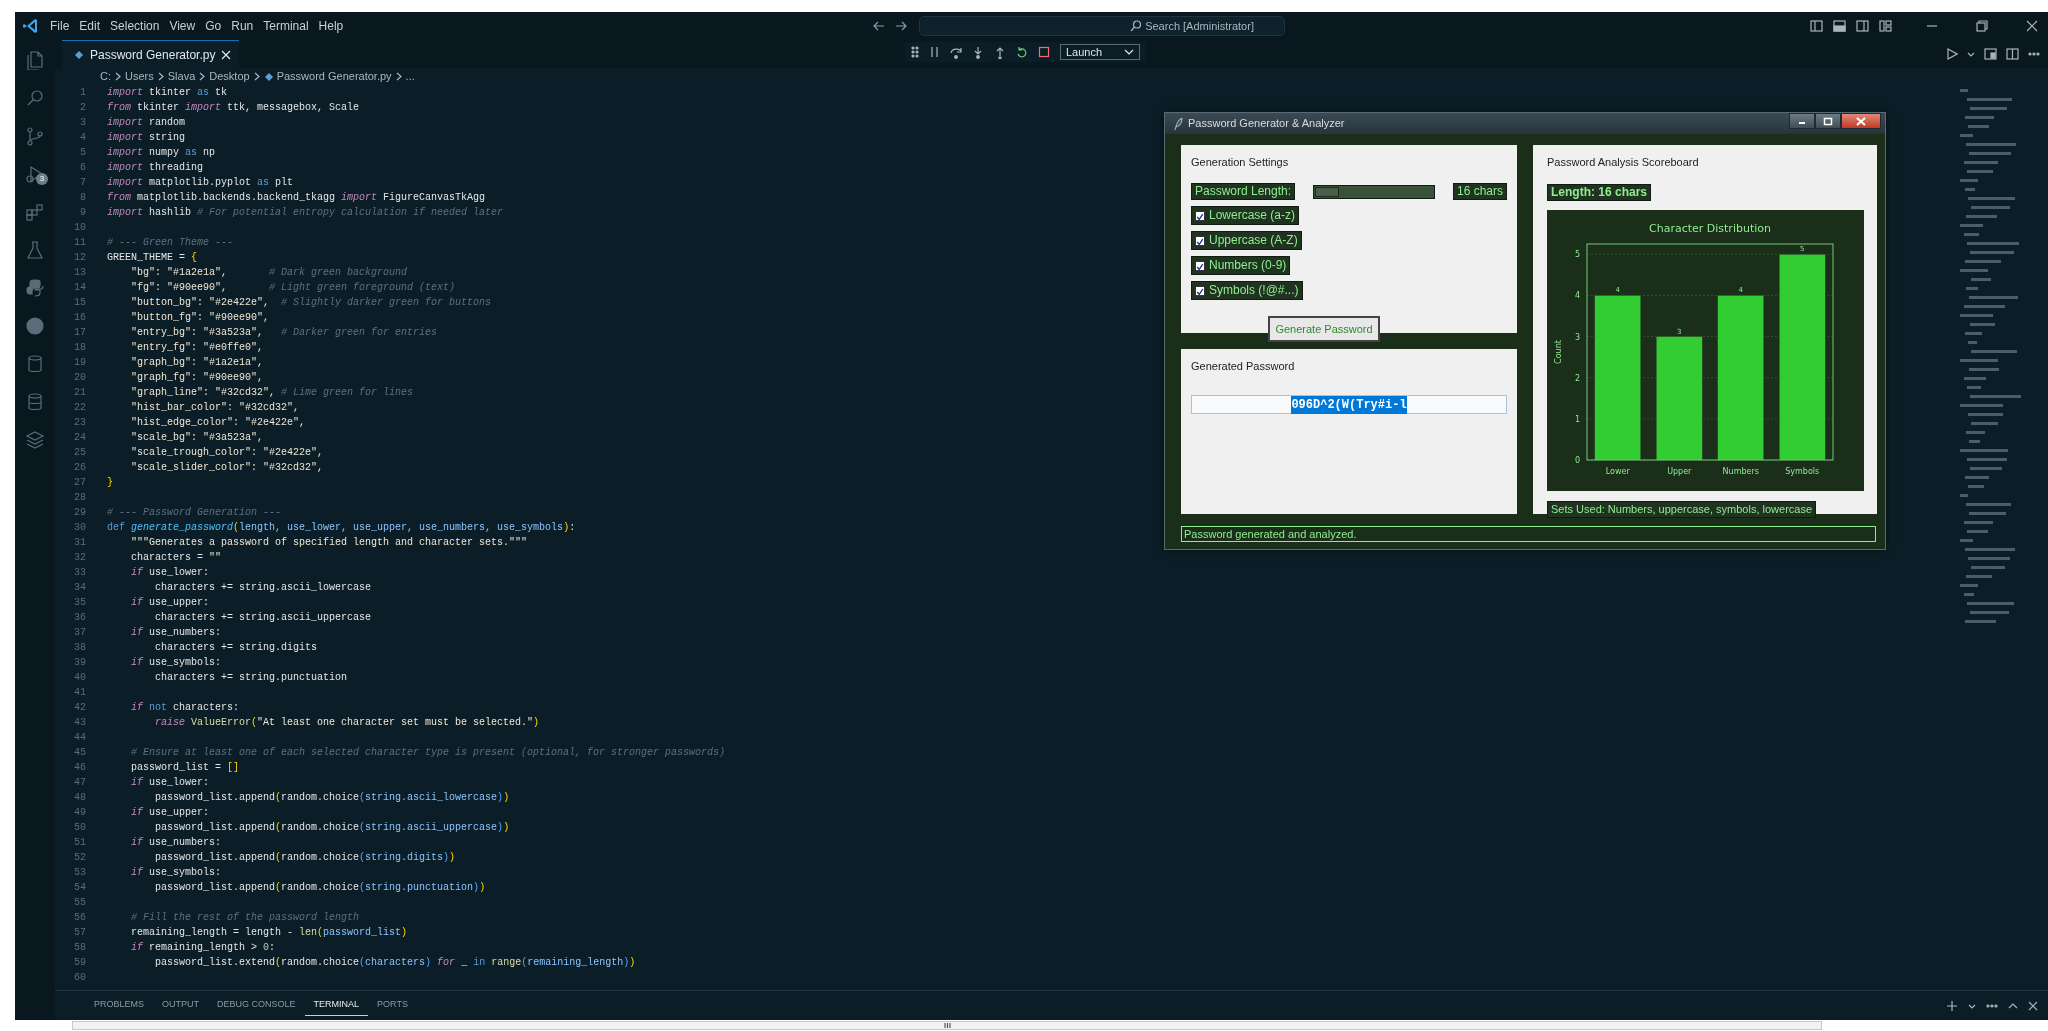 The width and height of the screenshot is (2048, 1031). Describe the element at coordinates (79, 858) in the screenshot. I see `line-number: 52` at that location.